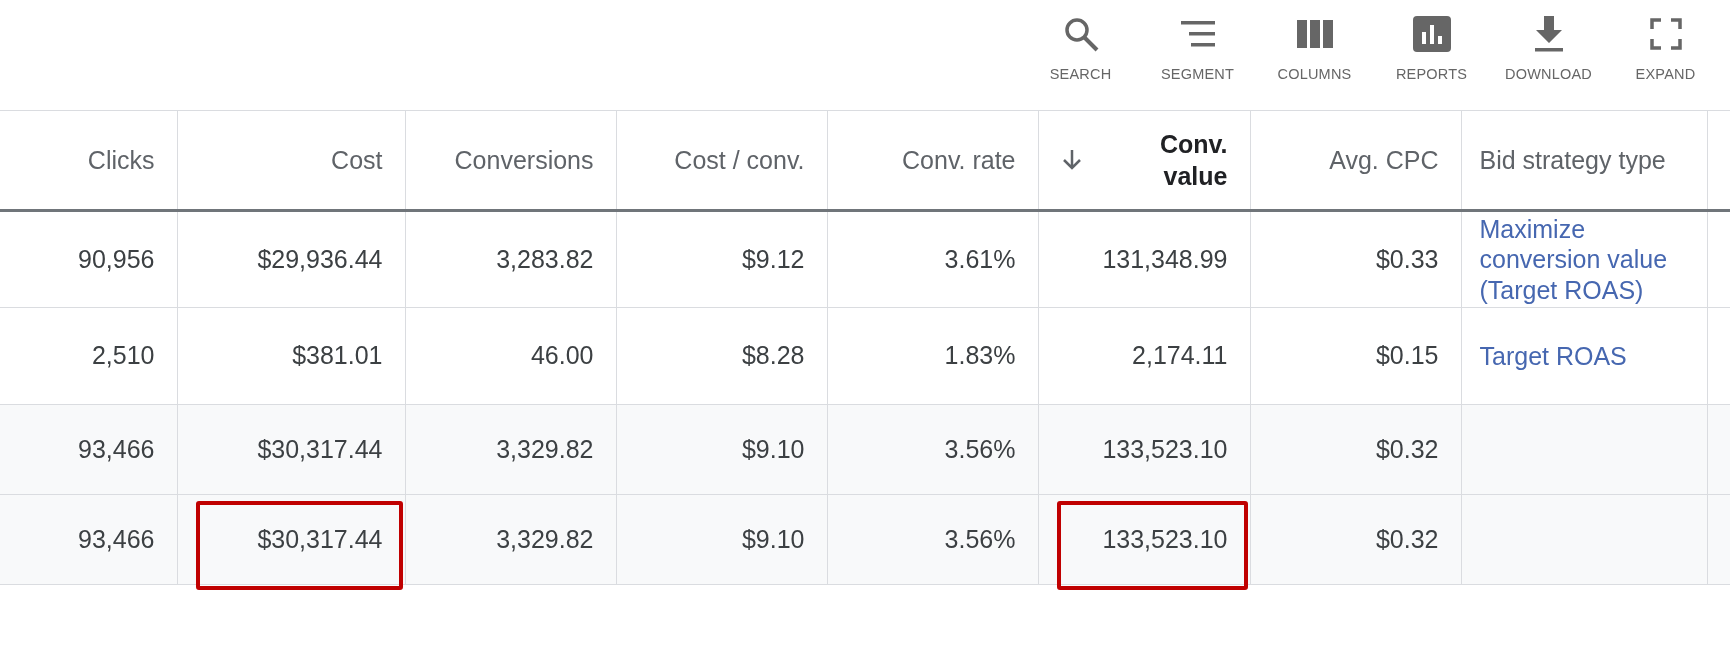  I want to click on bid-strategy-link: Target ROAS, so click(1589, 356).